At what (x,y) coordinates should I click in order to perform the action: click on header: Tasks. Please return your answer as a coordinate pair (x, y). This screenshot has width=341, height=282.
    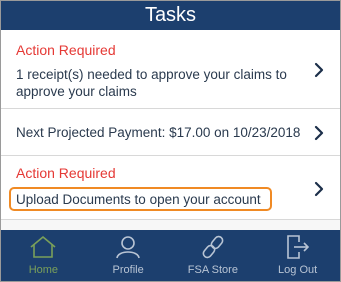
    Looking at the image, I should click on (170, 15).